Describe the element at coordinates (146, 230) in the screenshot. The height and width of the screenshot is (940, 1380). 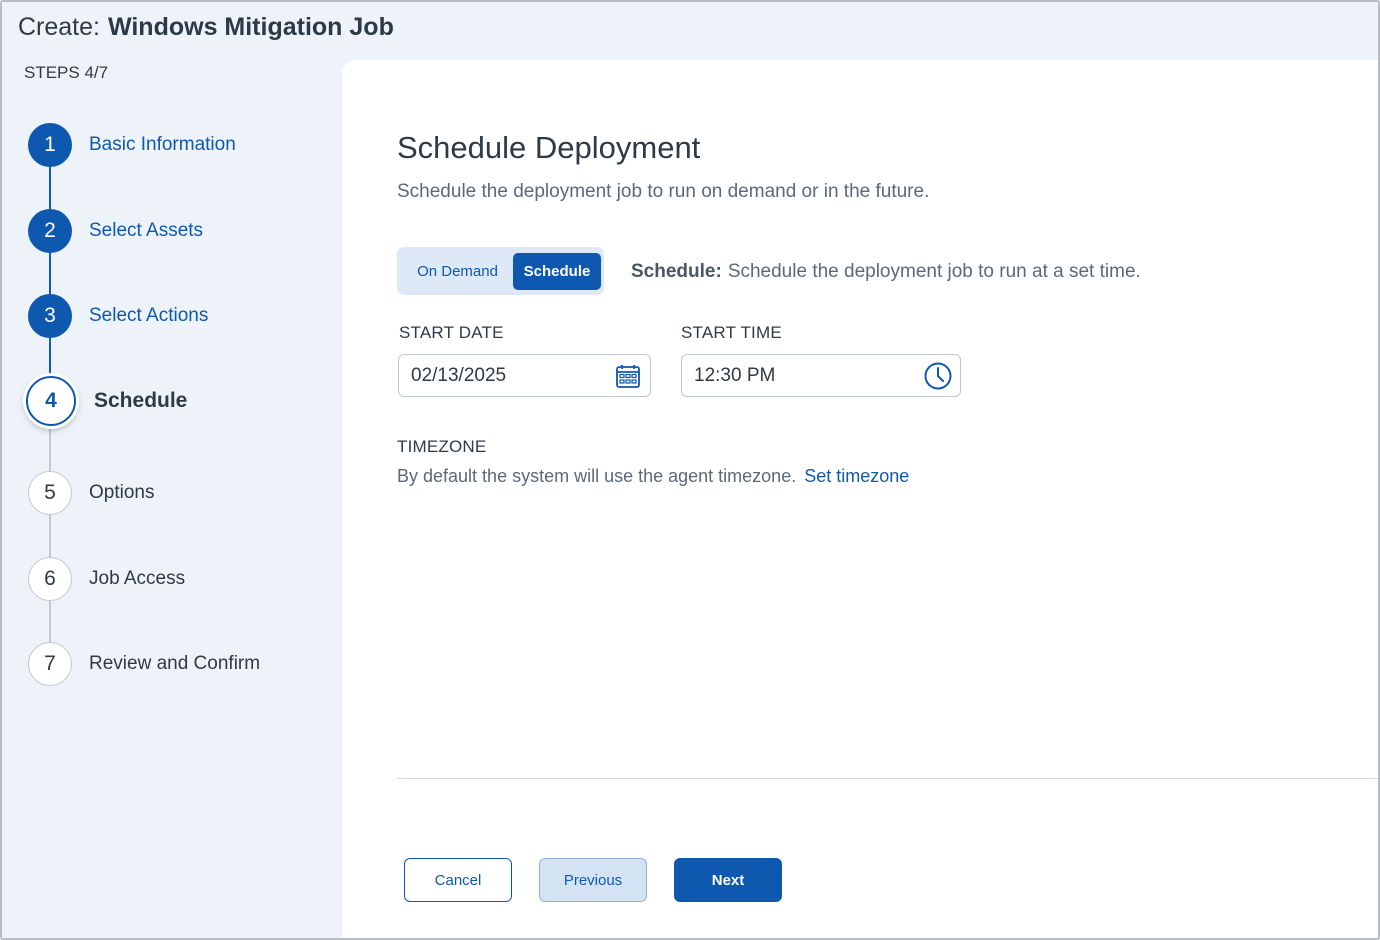
I see `step-label: Select Assets` at that location.